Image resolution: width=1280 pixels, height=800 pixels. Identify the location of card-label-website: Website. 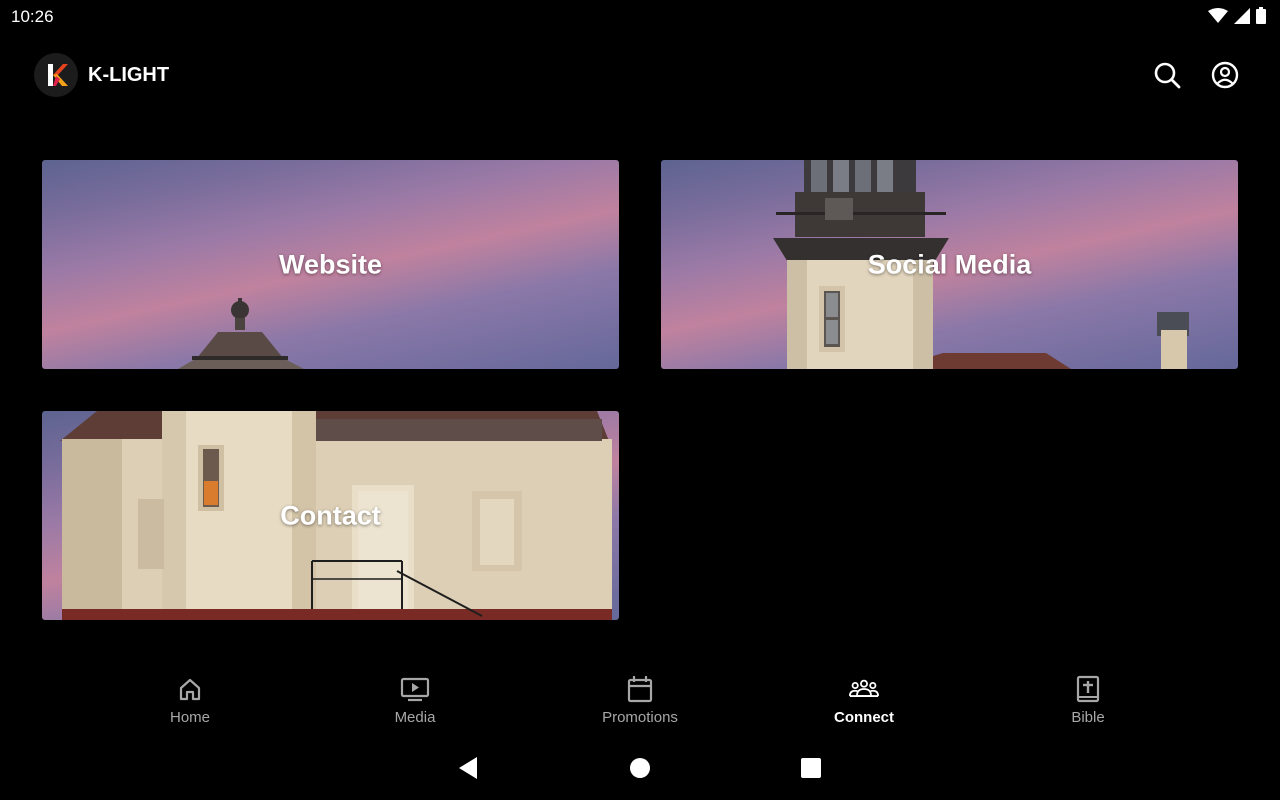
(330, 264).